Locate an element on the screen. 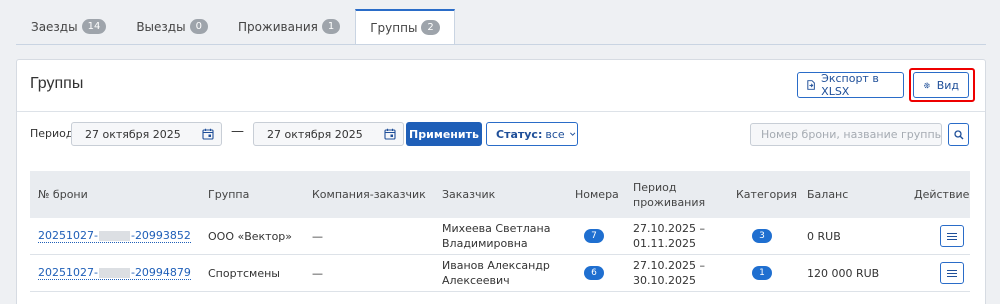 Image resolution: width=1000 pixels, height=304 pixels. date-from-field: 27 октября 2025 is located at coordinates (146, 134).